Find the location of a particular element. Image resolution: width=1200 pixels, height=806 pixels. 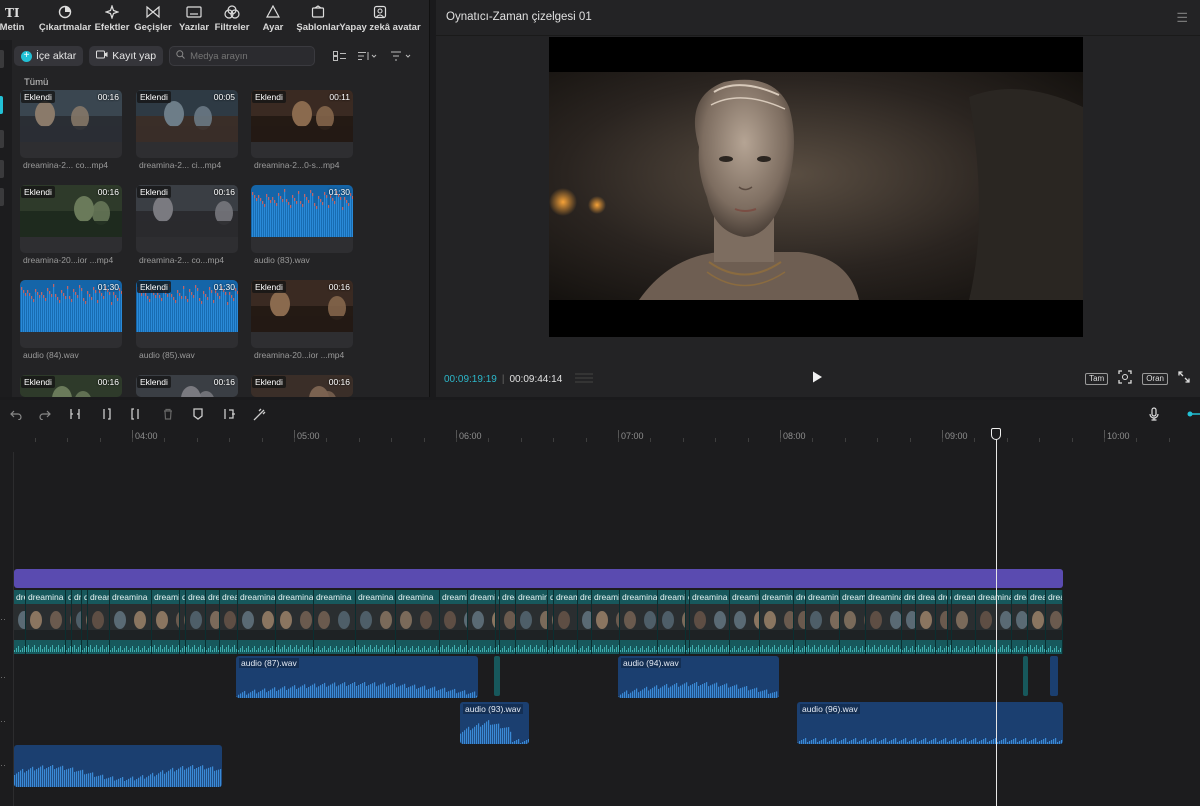

tab-ayar: Ayar is located at coordinates (273, 16).